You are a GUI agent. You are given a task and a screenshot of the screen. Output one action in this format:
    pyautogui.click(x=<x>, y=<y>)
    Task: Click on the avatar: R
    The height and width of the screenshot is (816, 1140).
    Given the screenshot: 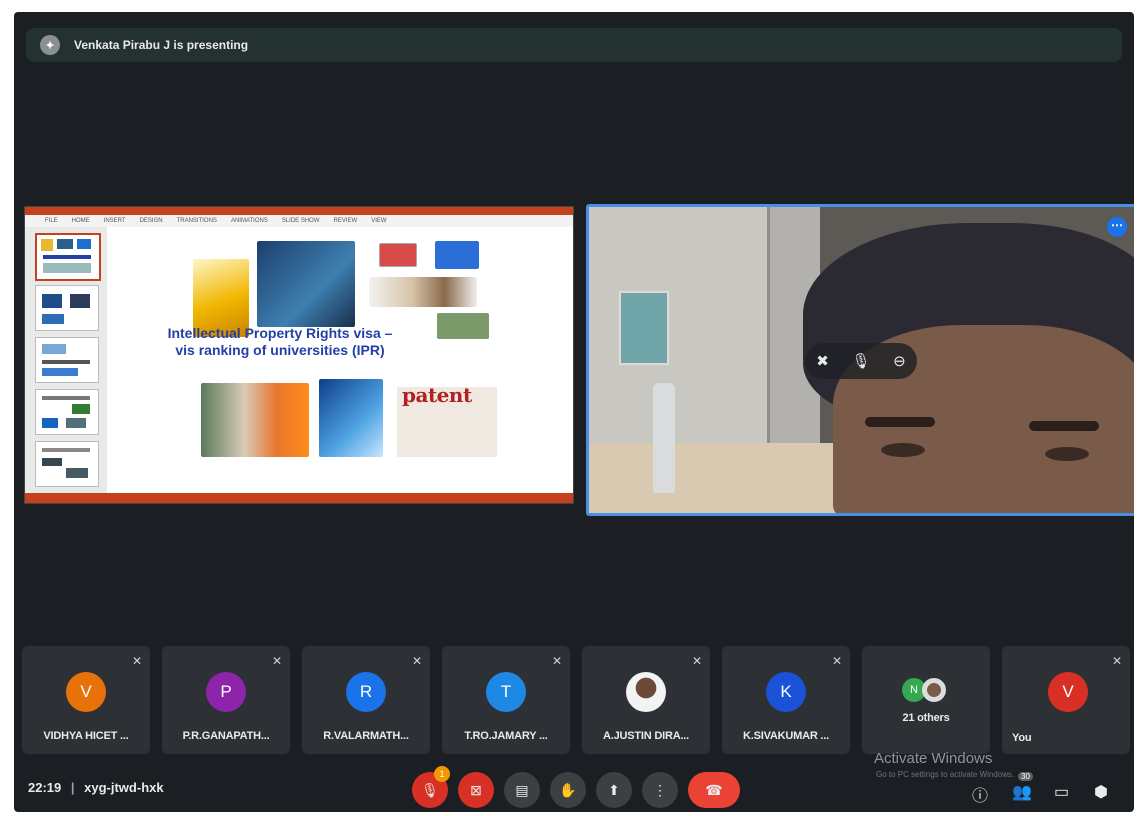 What is the action you would take?
    pyautogui.click(x=366, y=692)
    